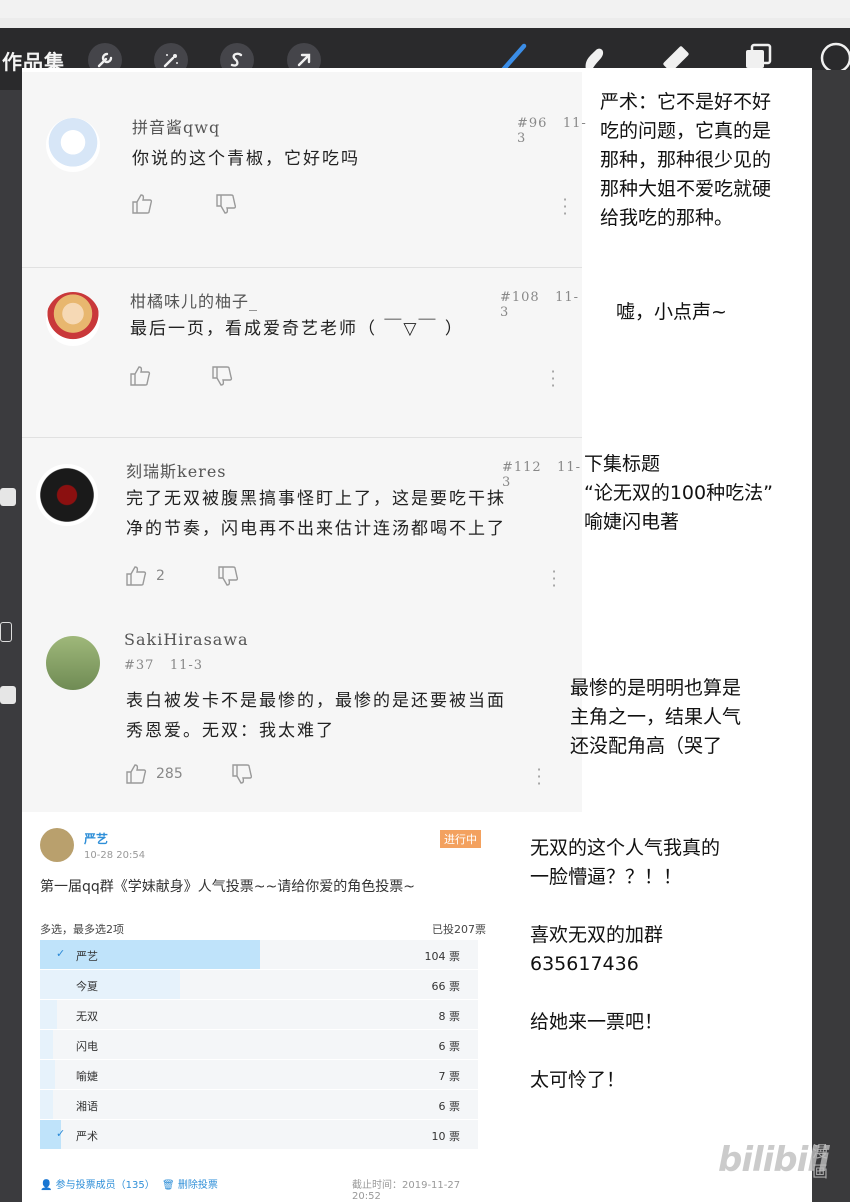 The width and height of the screenshot is (850, 1202). Describe the element at coordinates (87, 956) in the screenshot. I see `poll-option-label: 严艺` at that location.